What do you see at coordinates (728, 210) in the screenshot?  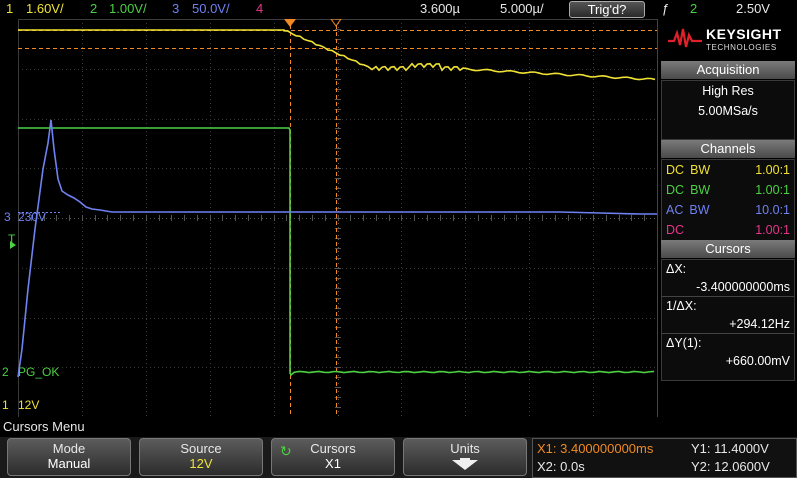 I see `channel-row: AC BW 10.0:1` at bounding box center [728, 210].